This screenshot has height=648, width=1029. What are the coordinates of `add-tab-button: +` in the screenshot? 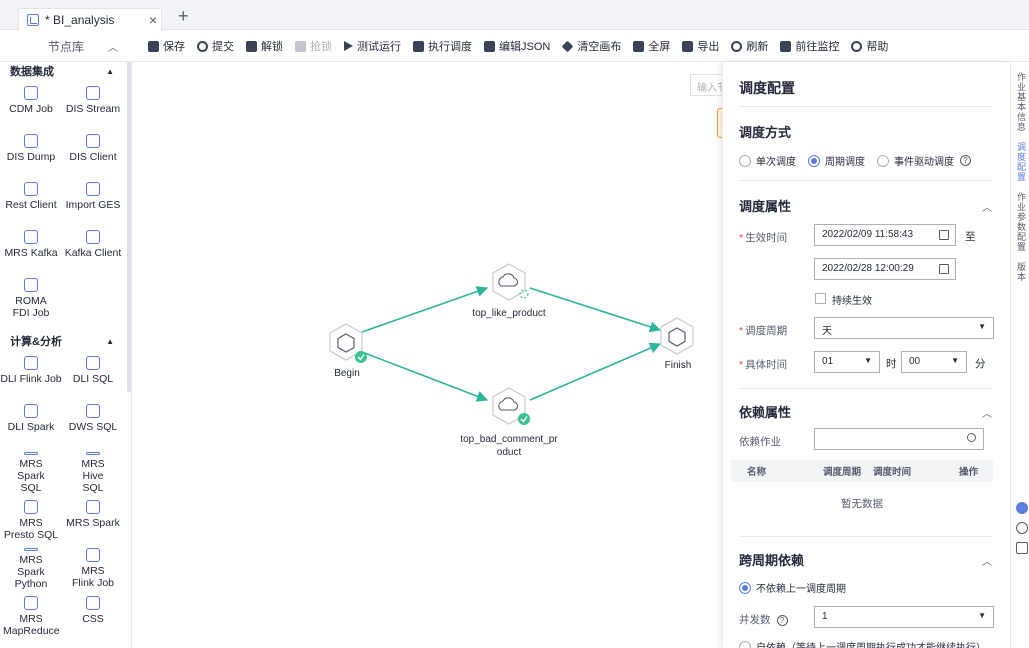 It's located at (183, 16).